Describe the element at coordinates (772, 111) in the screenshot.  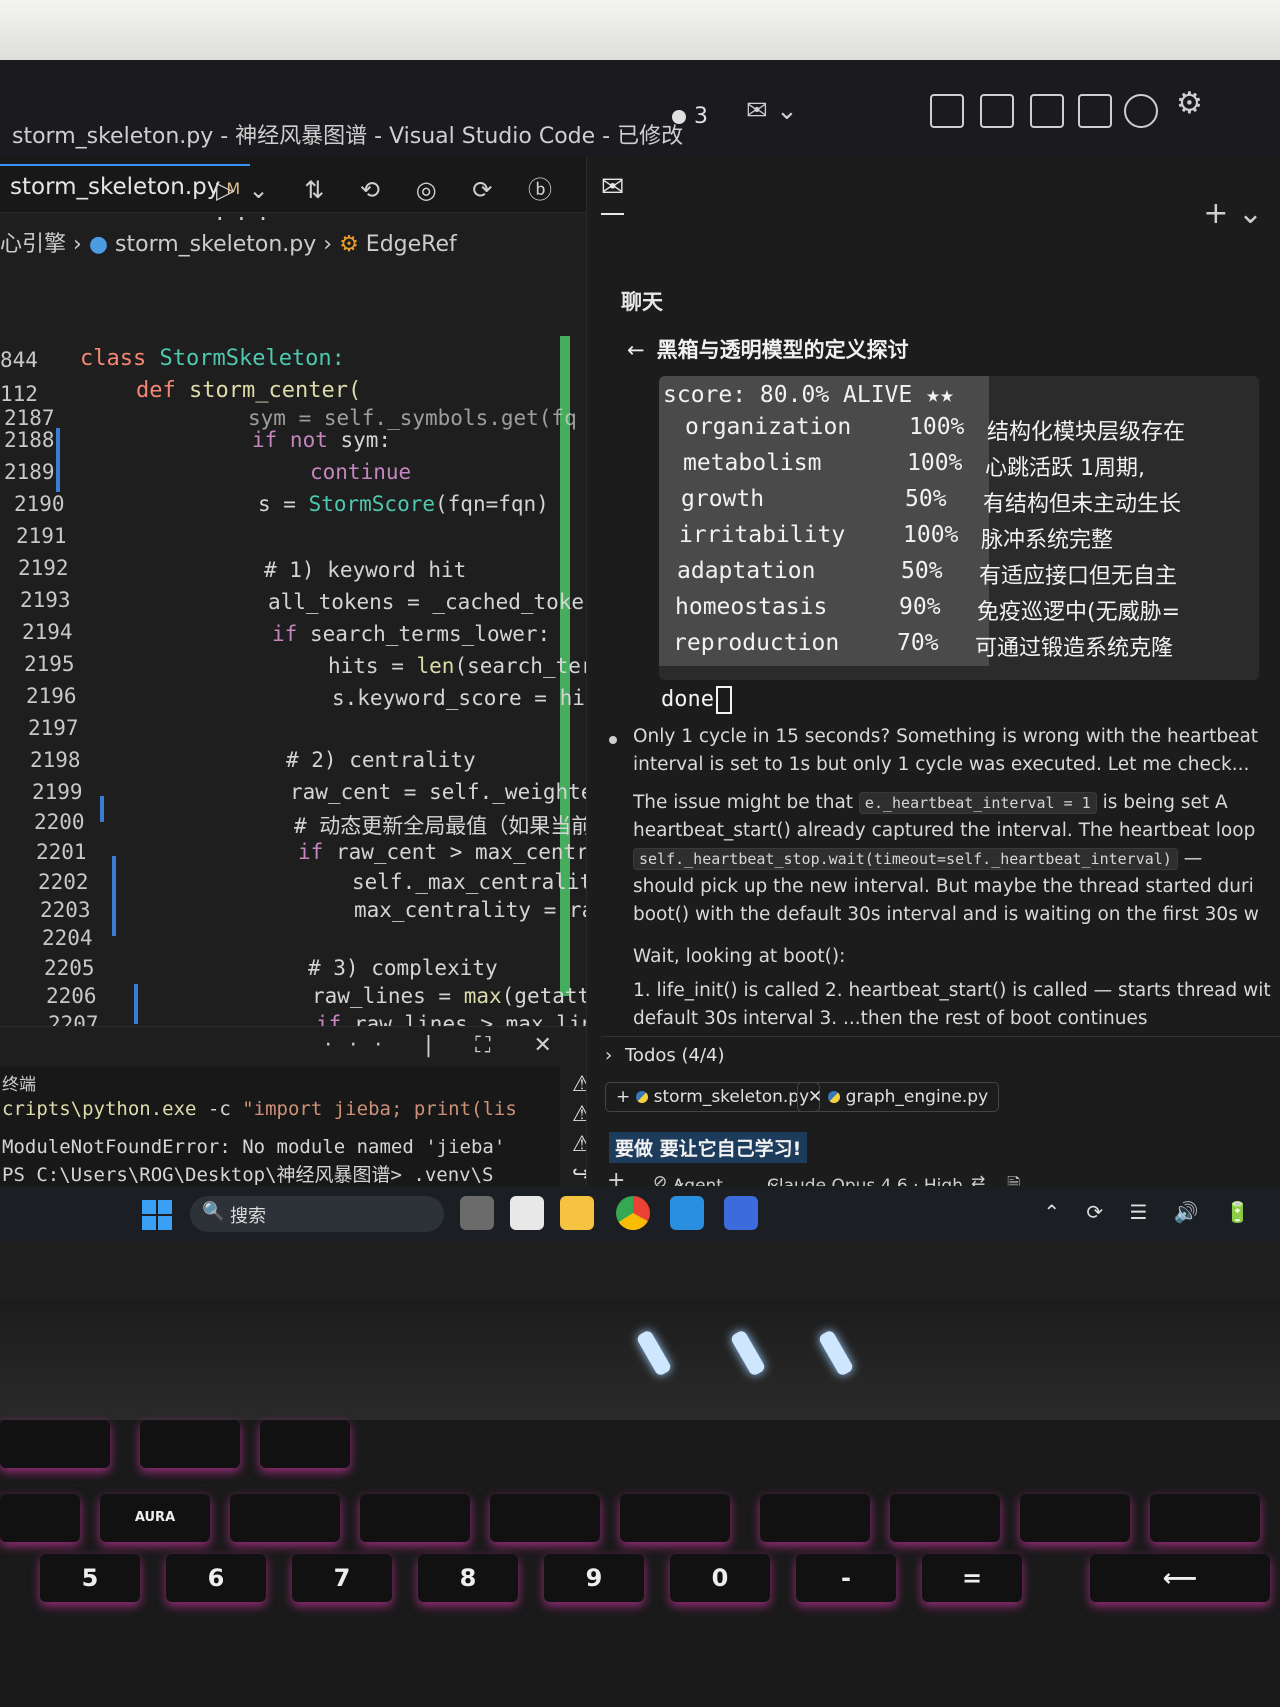
I see `chat-toggle-icon: ✉ ⌄` at that location.